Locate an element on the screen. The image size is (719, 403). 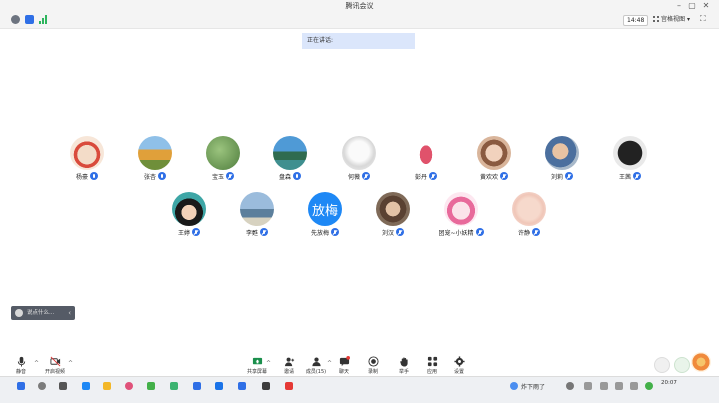
word-icon is located at coordinates (197, 386).